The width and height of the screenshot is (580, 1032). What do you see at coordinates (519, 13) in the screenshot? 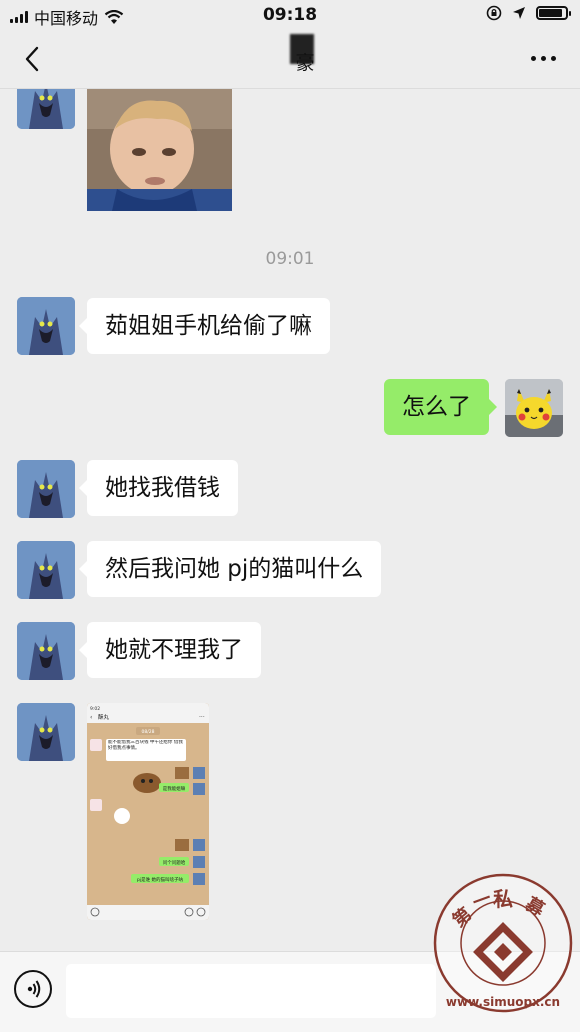
I see `location-icon` at bounding box center [519, 13].